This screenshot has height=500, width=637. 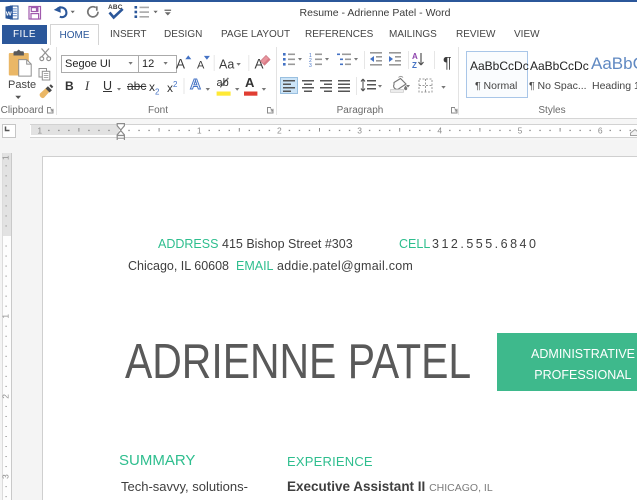 I want to click on svg-text: w, so click(x=8, y=12).